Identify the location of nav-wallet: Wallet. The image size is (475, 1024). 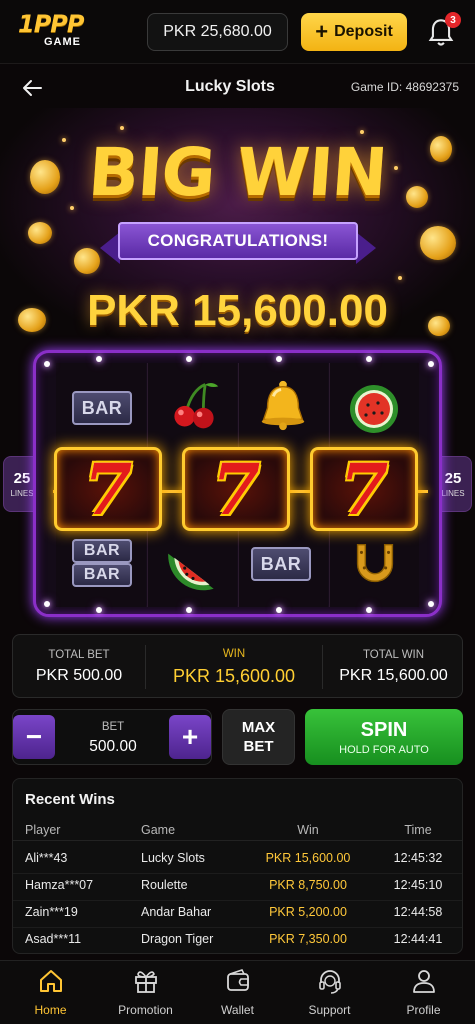
(237, 995).